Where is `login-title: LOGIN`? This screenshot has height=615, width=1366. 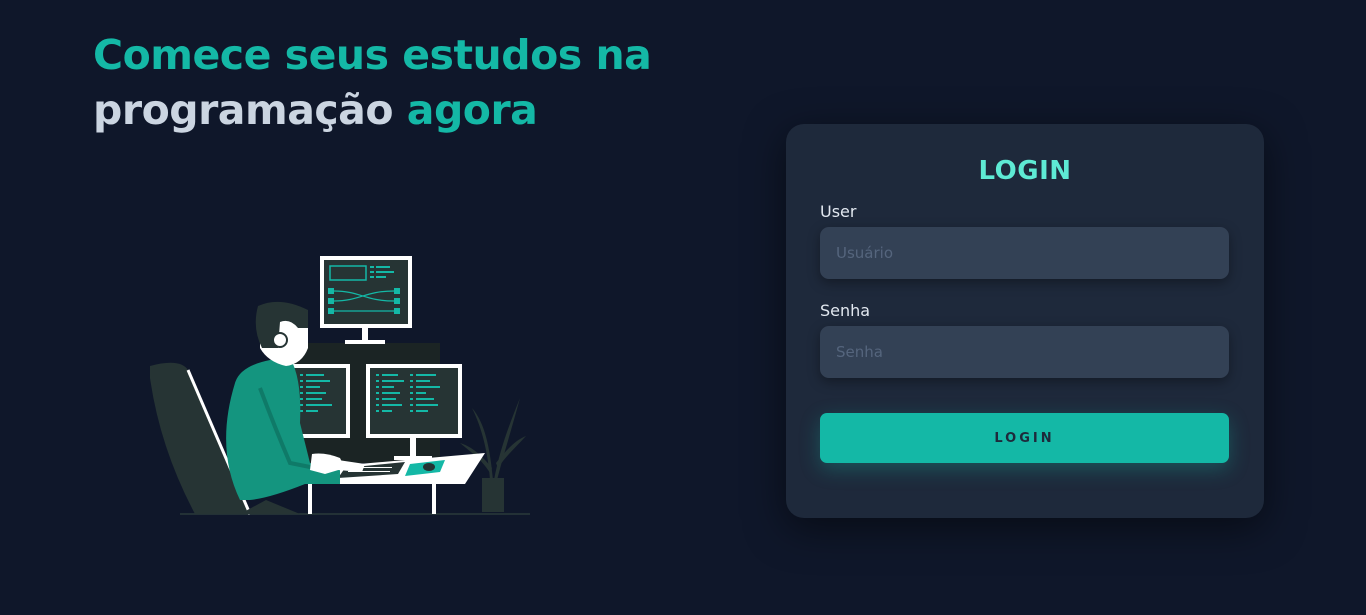 login-title: LOGIN is located at coordinates (1025, 171).